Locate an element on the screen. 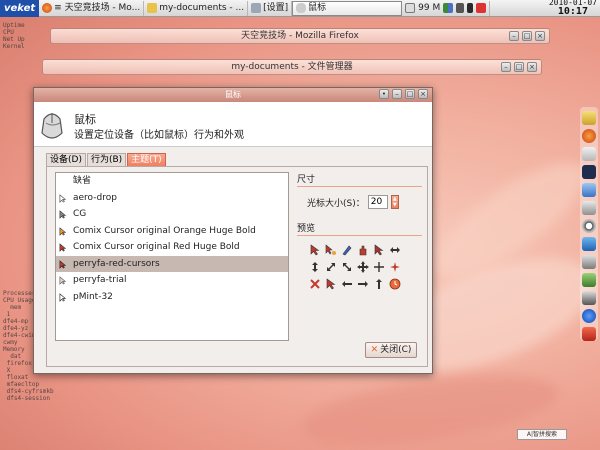 The height and width of the screenshot is (450, 600). veket-logo: veket is located at coordinates (20, 8).